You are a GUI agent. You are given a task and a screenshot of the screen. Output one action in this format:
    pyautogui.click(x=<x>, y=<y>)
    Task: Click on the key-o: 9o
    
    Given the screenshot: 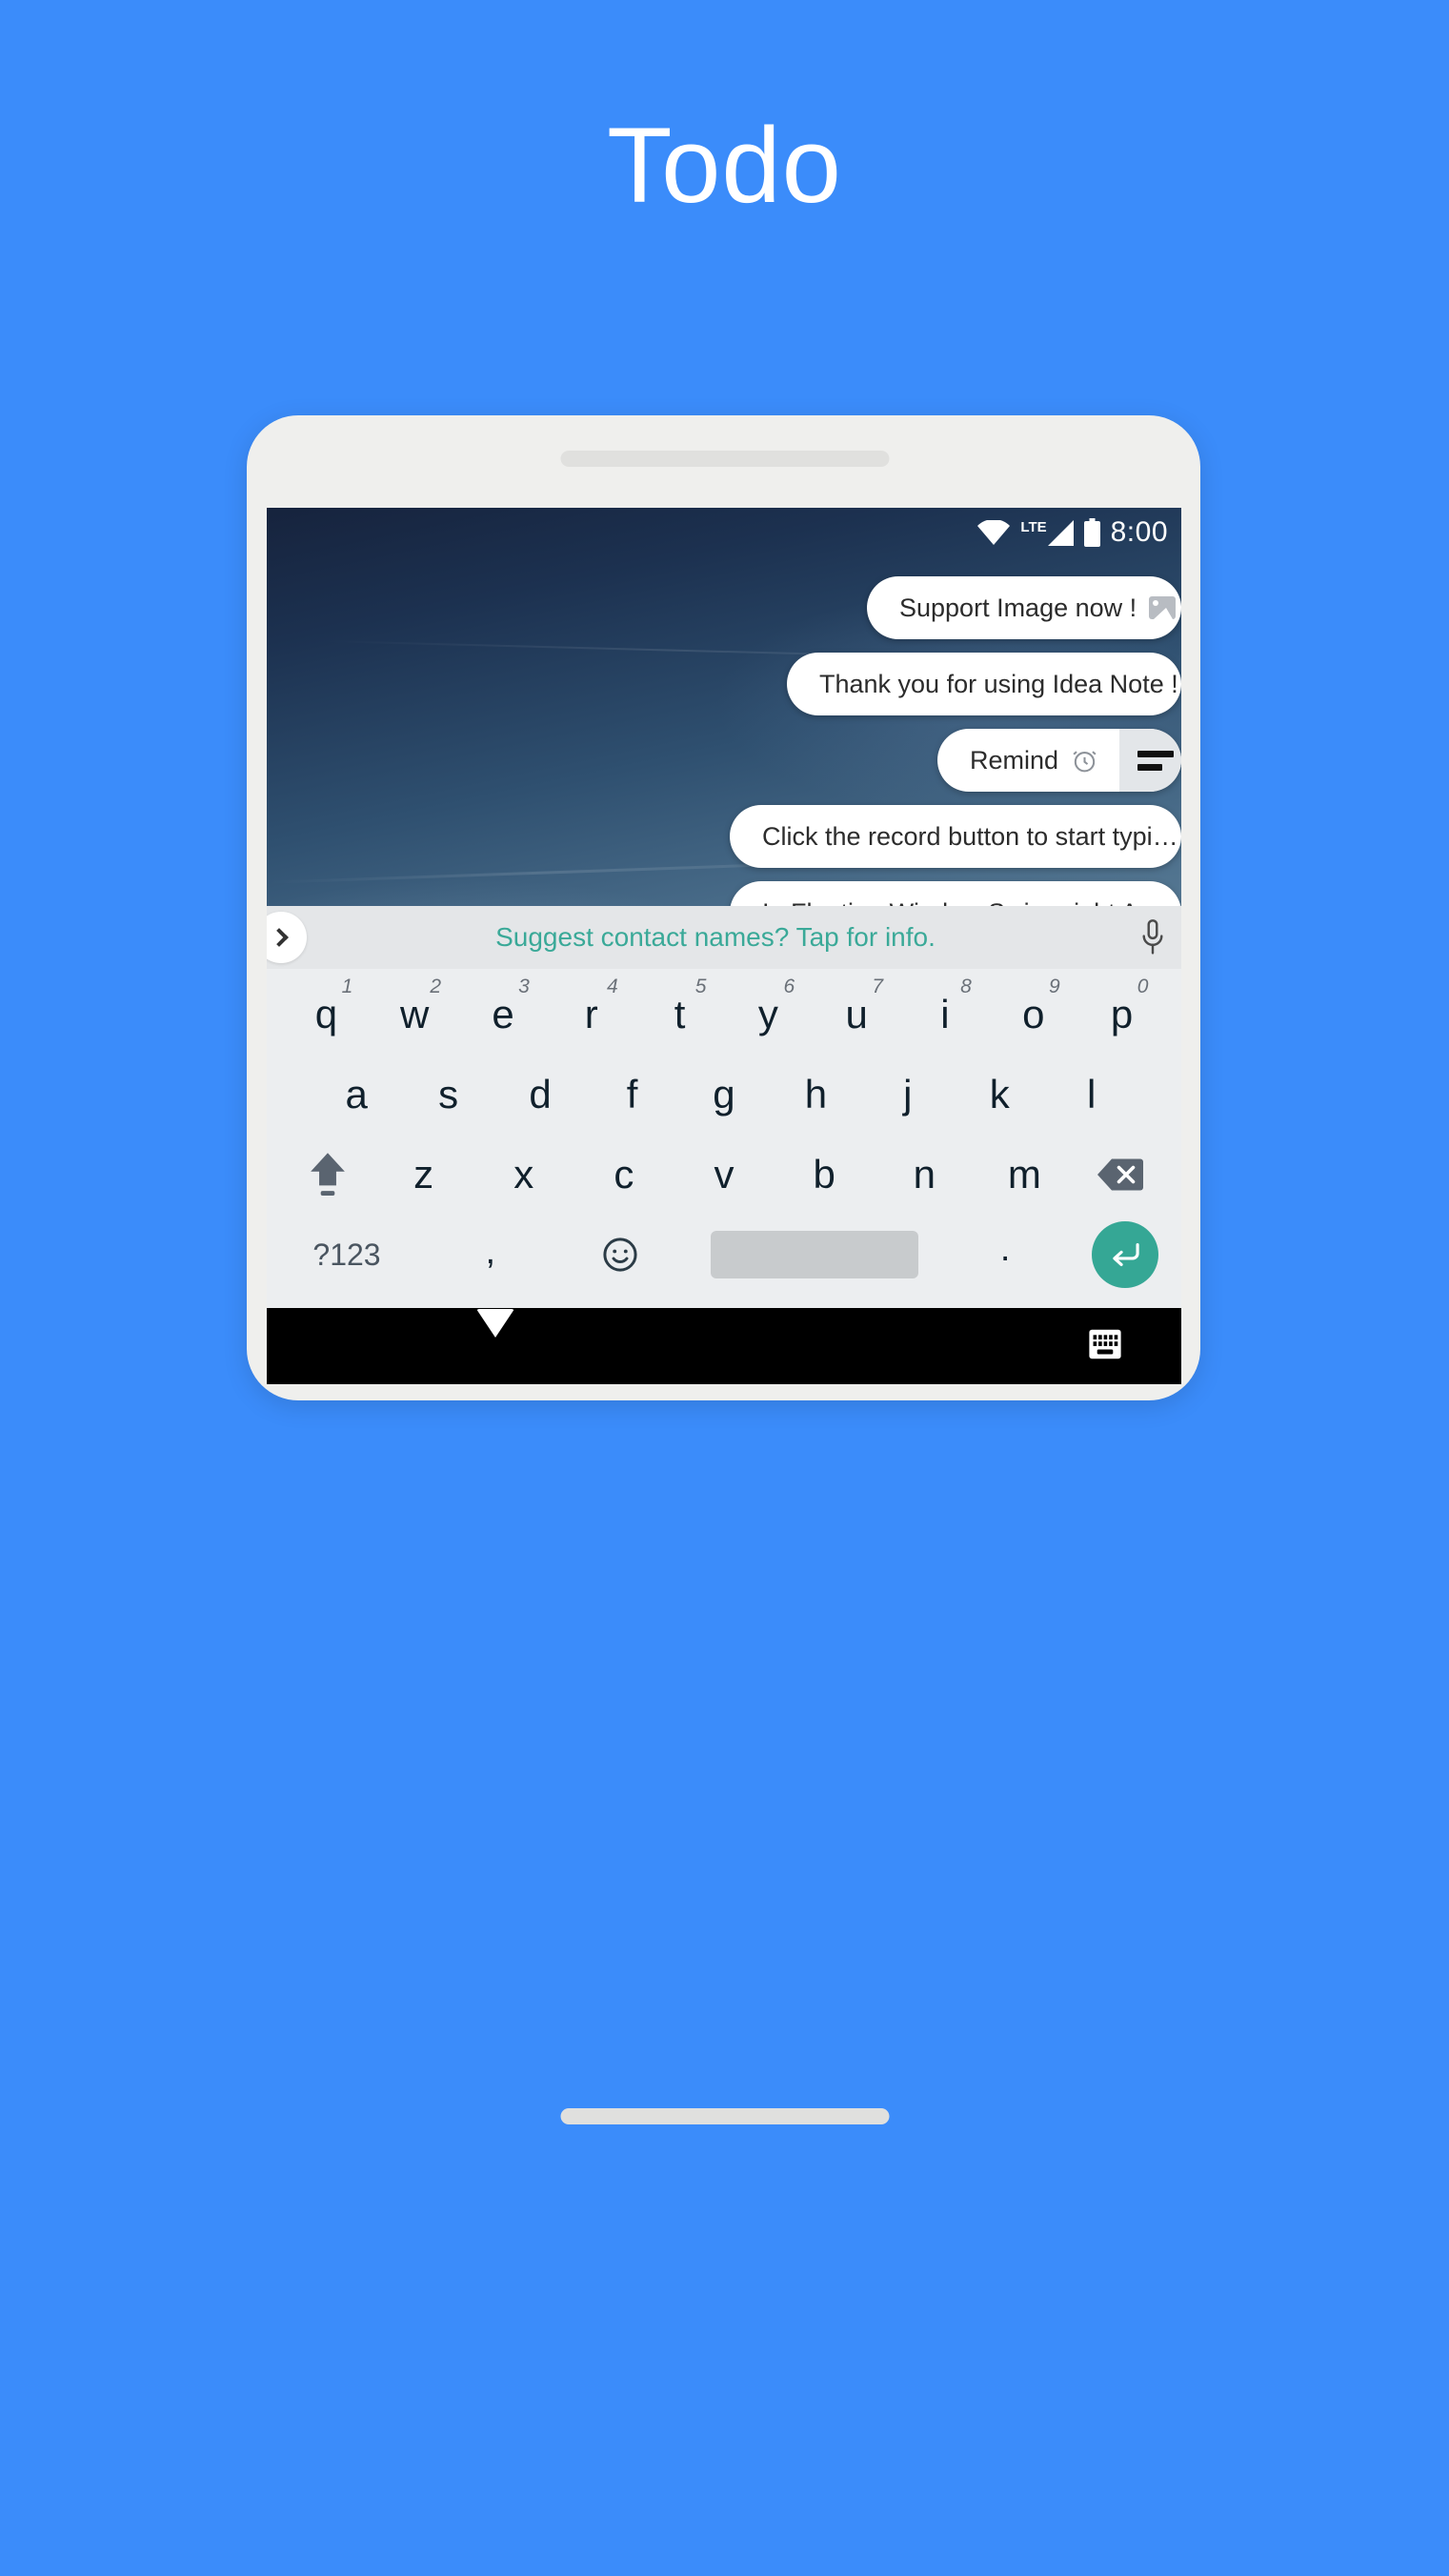 What is the action you would take?
    pyautogui.click(x=1033, y=1007)
    